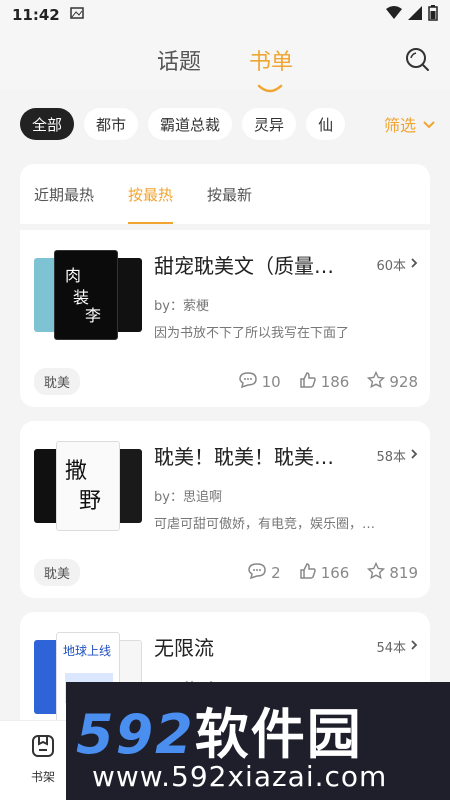 Image resolution: width=450 pixels, height=800 pixels. What do you see at coordinates (324, 382) in the screenshot?
I see `like-stat: 186` at bounding box center [324, 382].